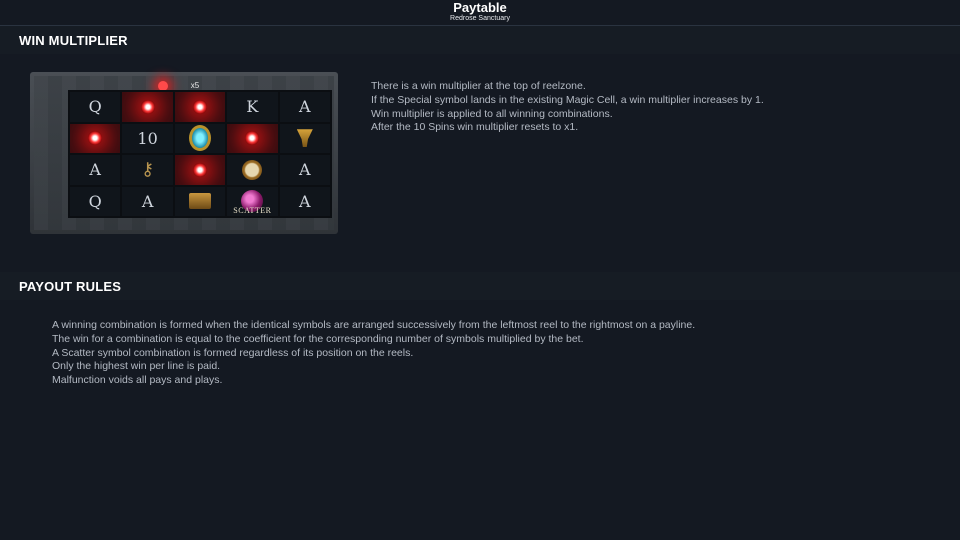 The image size is (960, 540). What do you see at coordinates (73, 40) in the screenshot?
I see `section-title-win-multiplier: WIN MULTIPLIER` at bounding box center [73, 40].